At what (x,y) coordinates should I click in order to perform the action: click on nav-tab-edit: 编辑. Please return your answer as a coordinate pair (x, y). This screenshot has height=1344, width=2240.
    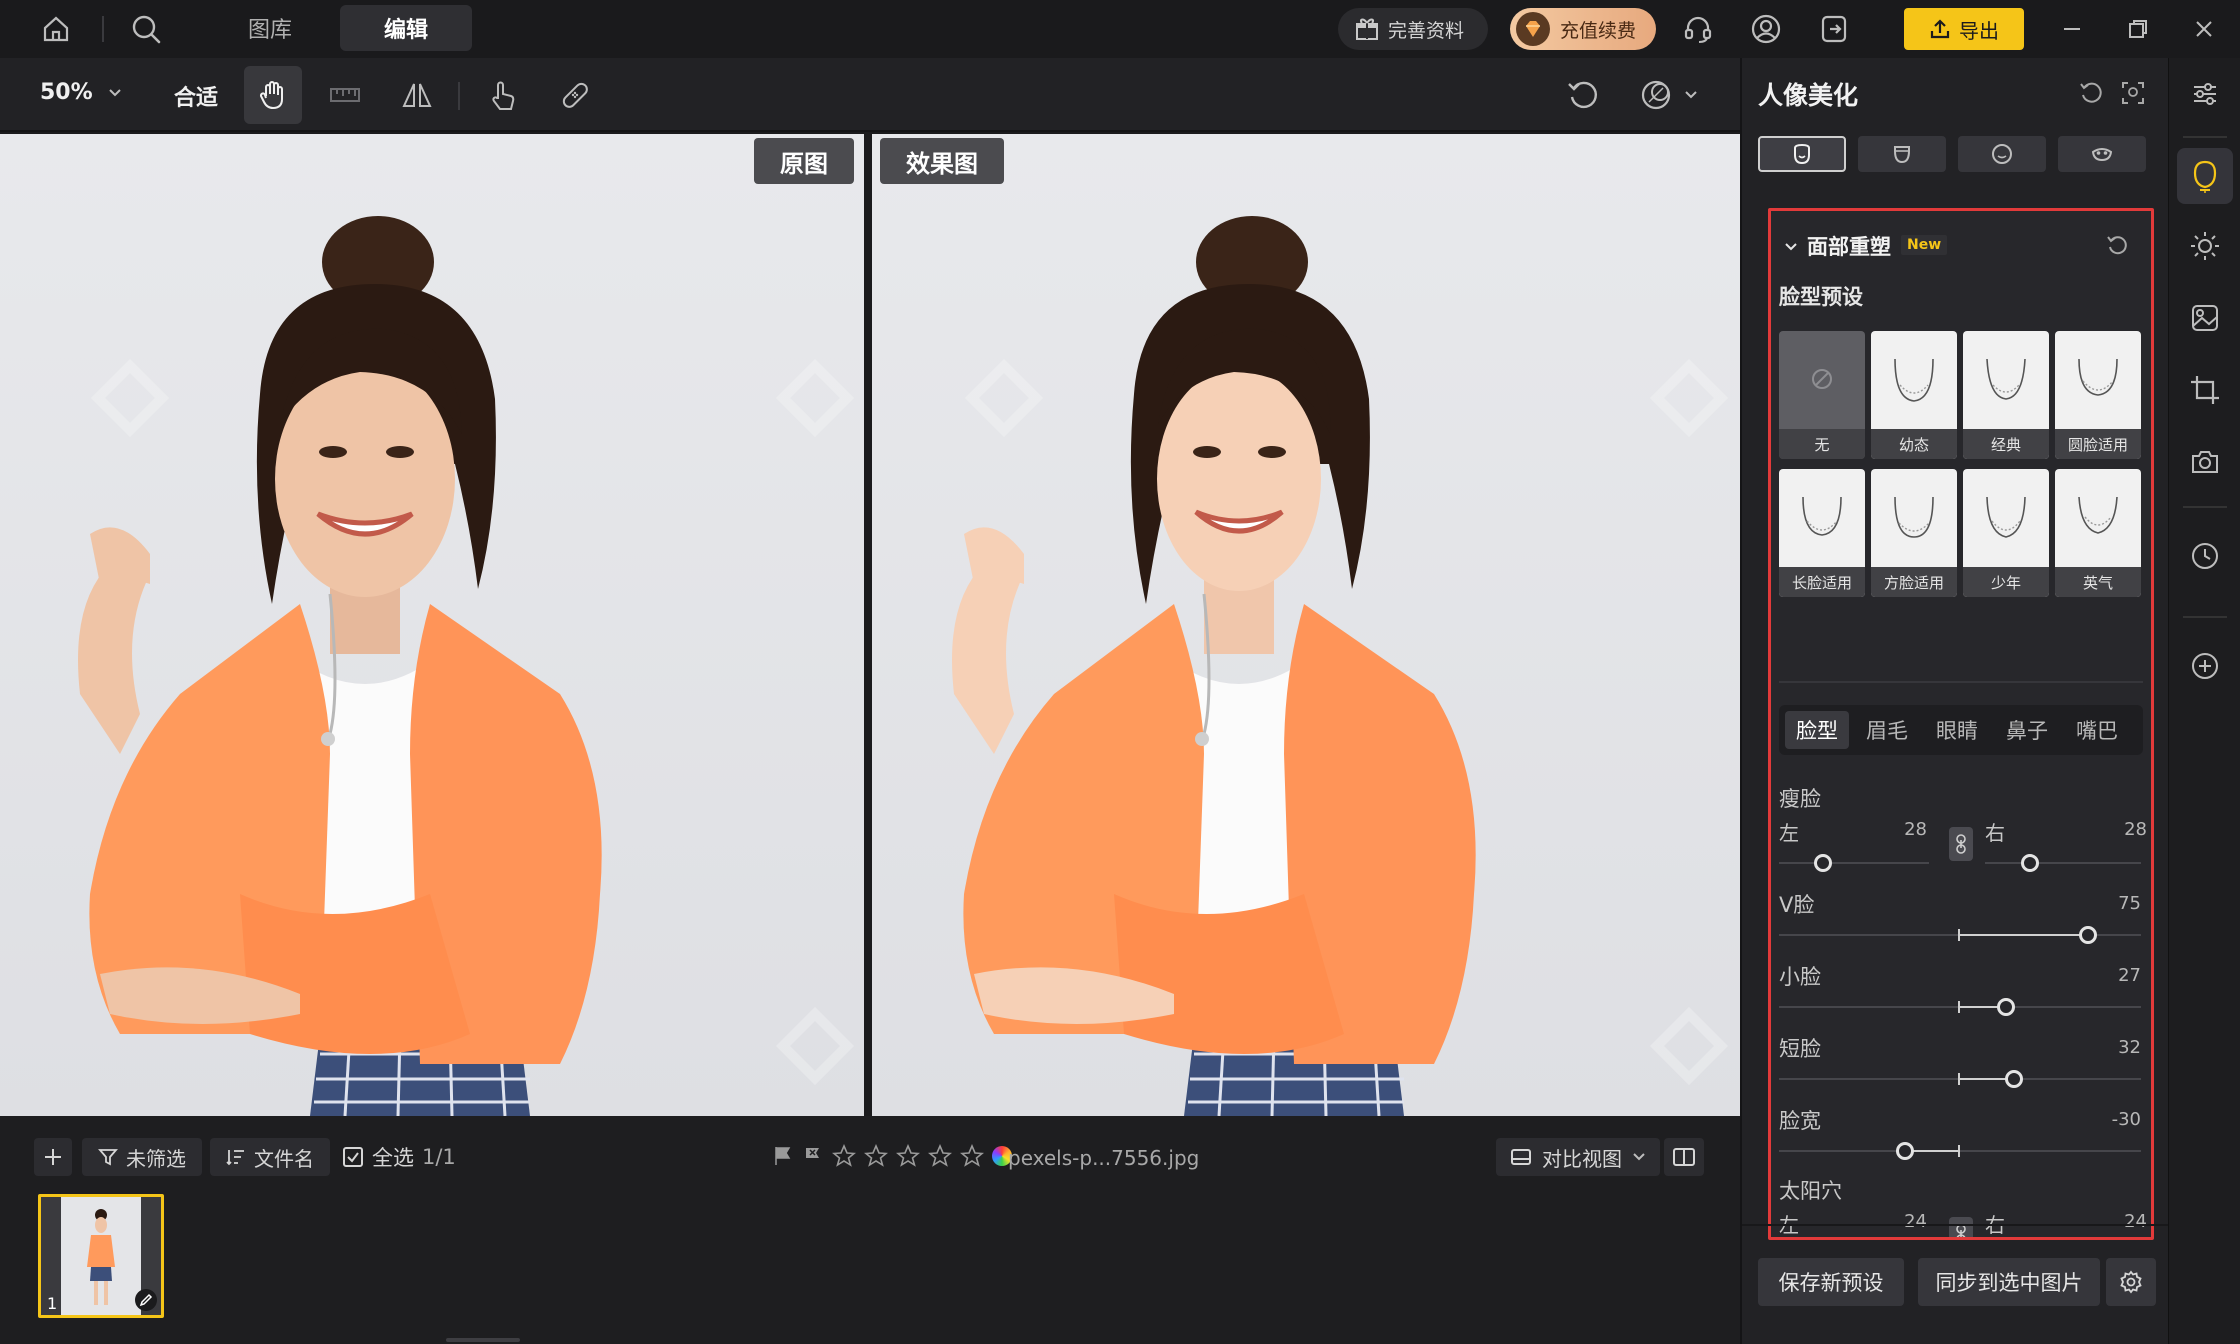
    Looking at the image, I should click on (406, 28).